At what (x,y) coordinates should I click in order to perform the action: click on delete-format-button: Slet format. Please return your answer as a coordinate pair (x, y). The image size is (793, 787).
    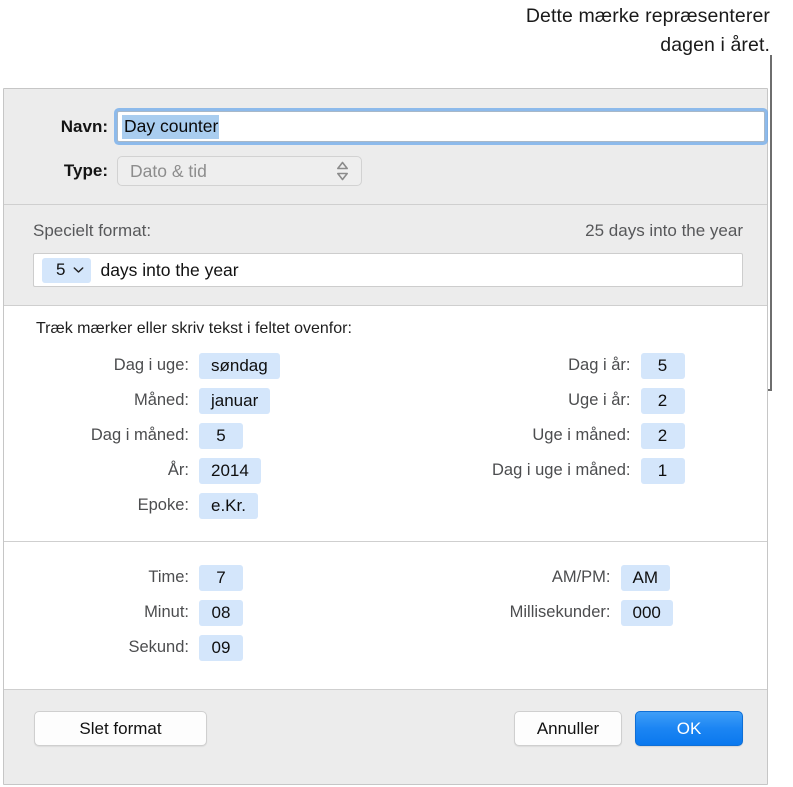
    Looking at the image, I should click on (120, 728).